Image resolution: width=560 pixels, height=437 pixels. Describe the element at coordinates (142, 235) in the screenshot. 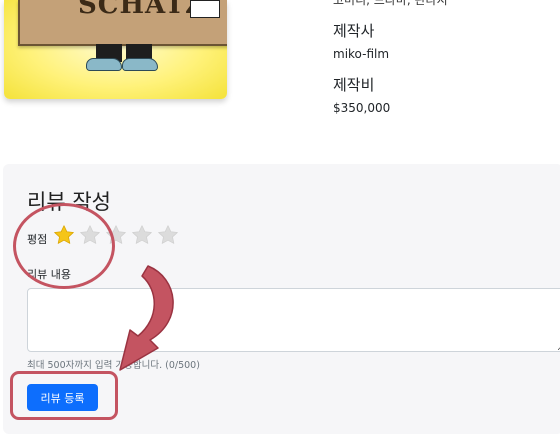

I see `star-4-icon` at that location.